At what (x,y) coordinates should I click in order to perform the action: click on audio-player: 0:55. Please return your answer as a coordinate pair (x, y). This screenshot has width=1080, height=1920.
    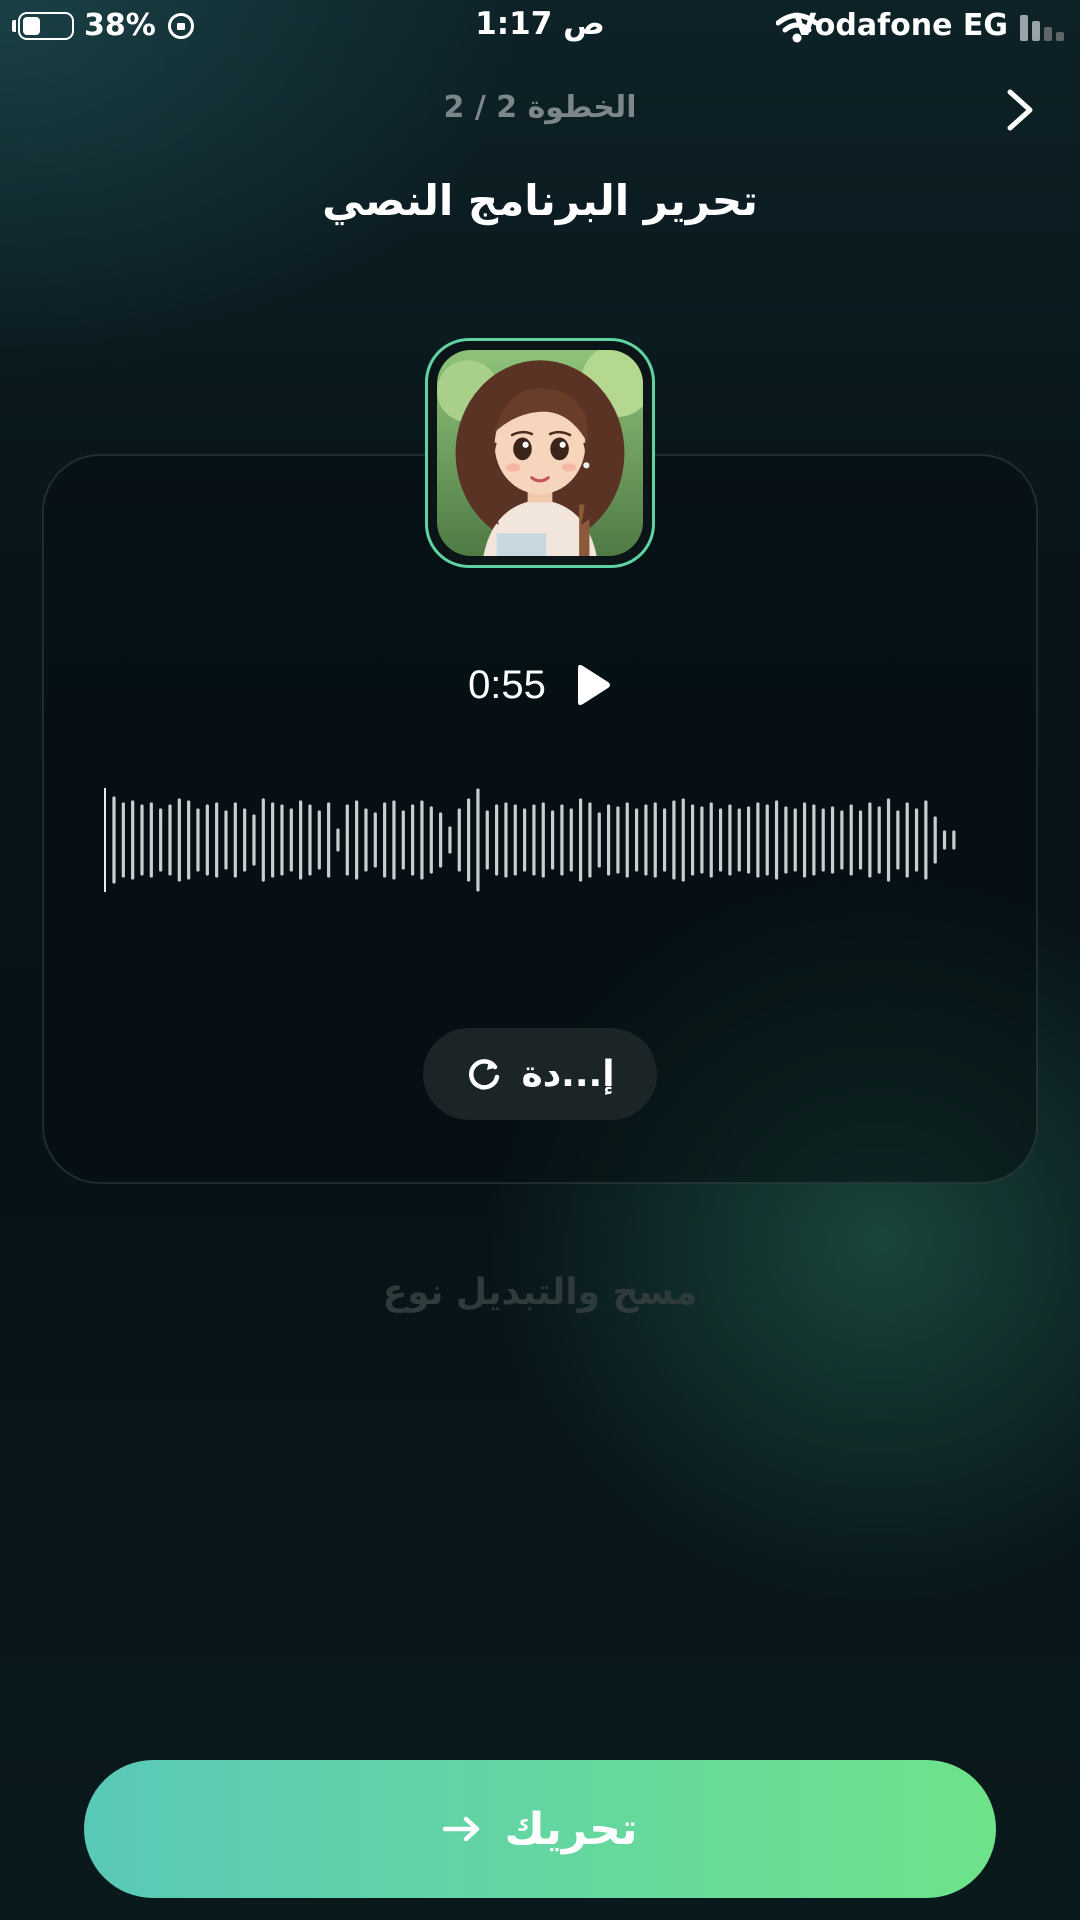
    Looking at the image, I should click on (540, 685).